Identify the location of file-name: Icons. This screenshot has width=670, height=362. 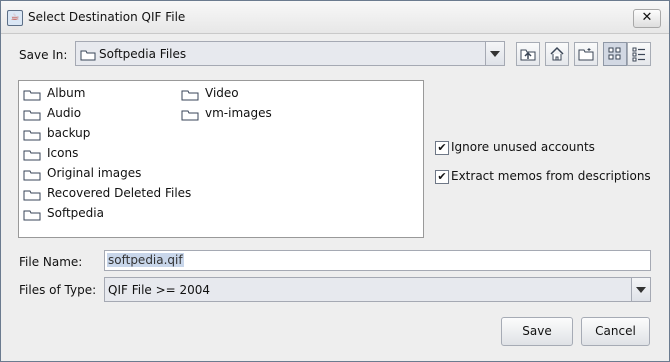
(63, 153).